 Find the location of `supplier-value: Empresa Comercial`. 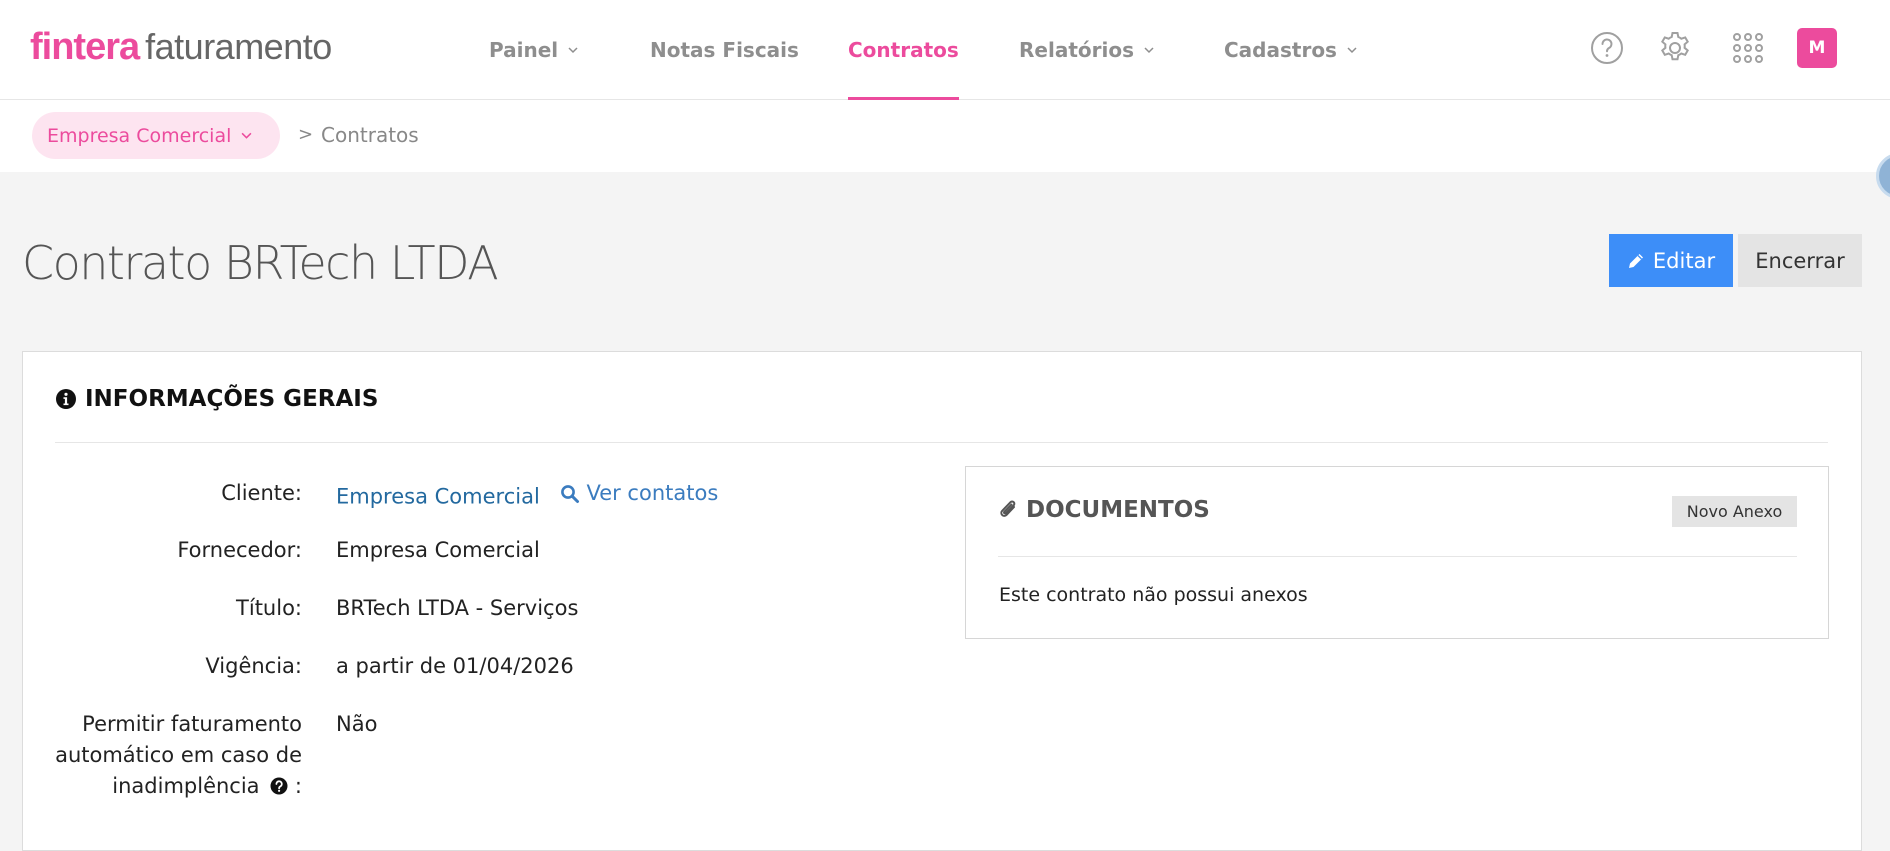

supplier-value: Empresa Comercial is located at coordinates (438, 550).